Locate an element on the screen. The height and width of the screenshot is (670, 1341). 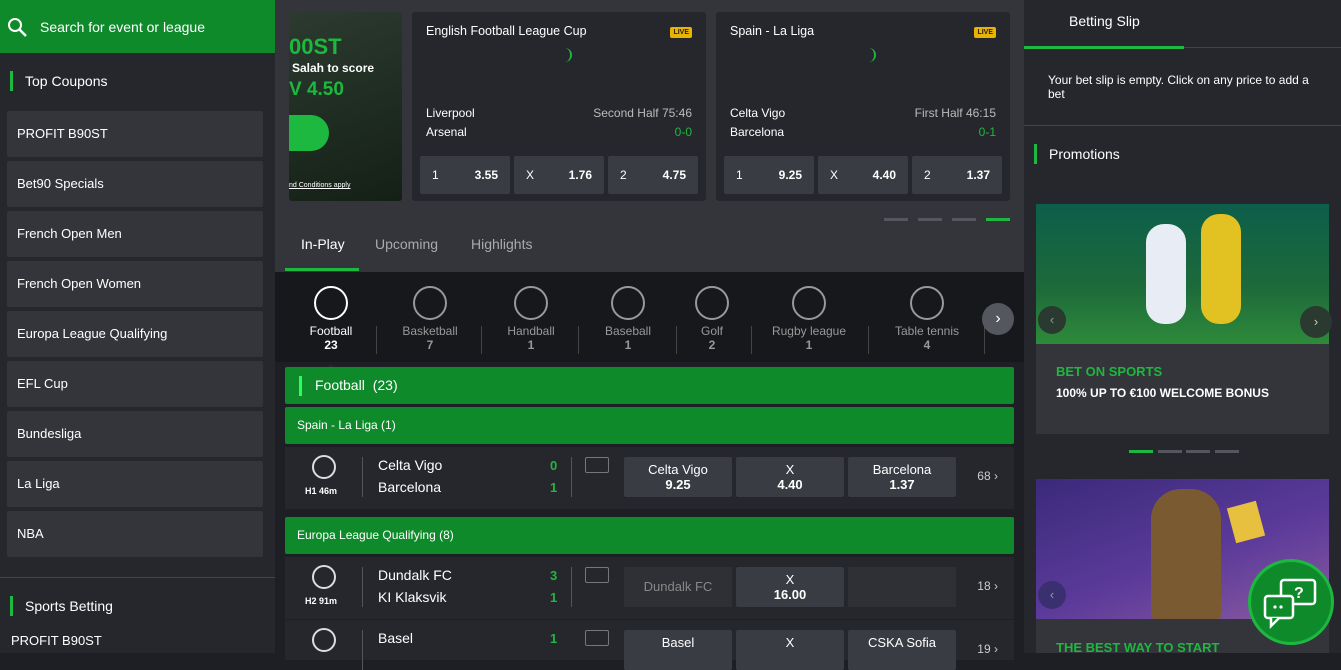
match-time: H2 91m is located at coordinates (321, 601).